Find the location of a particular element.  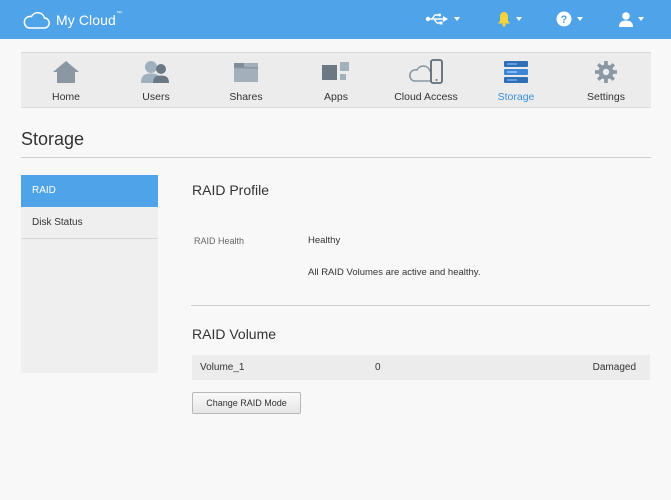

nav-item-apps: Apps is located at coordinates (336, 80).